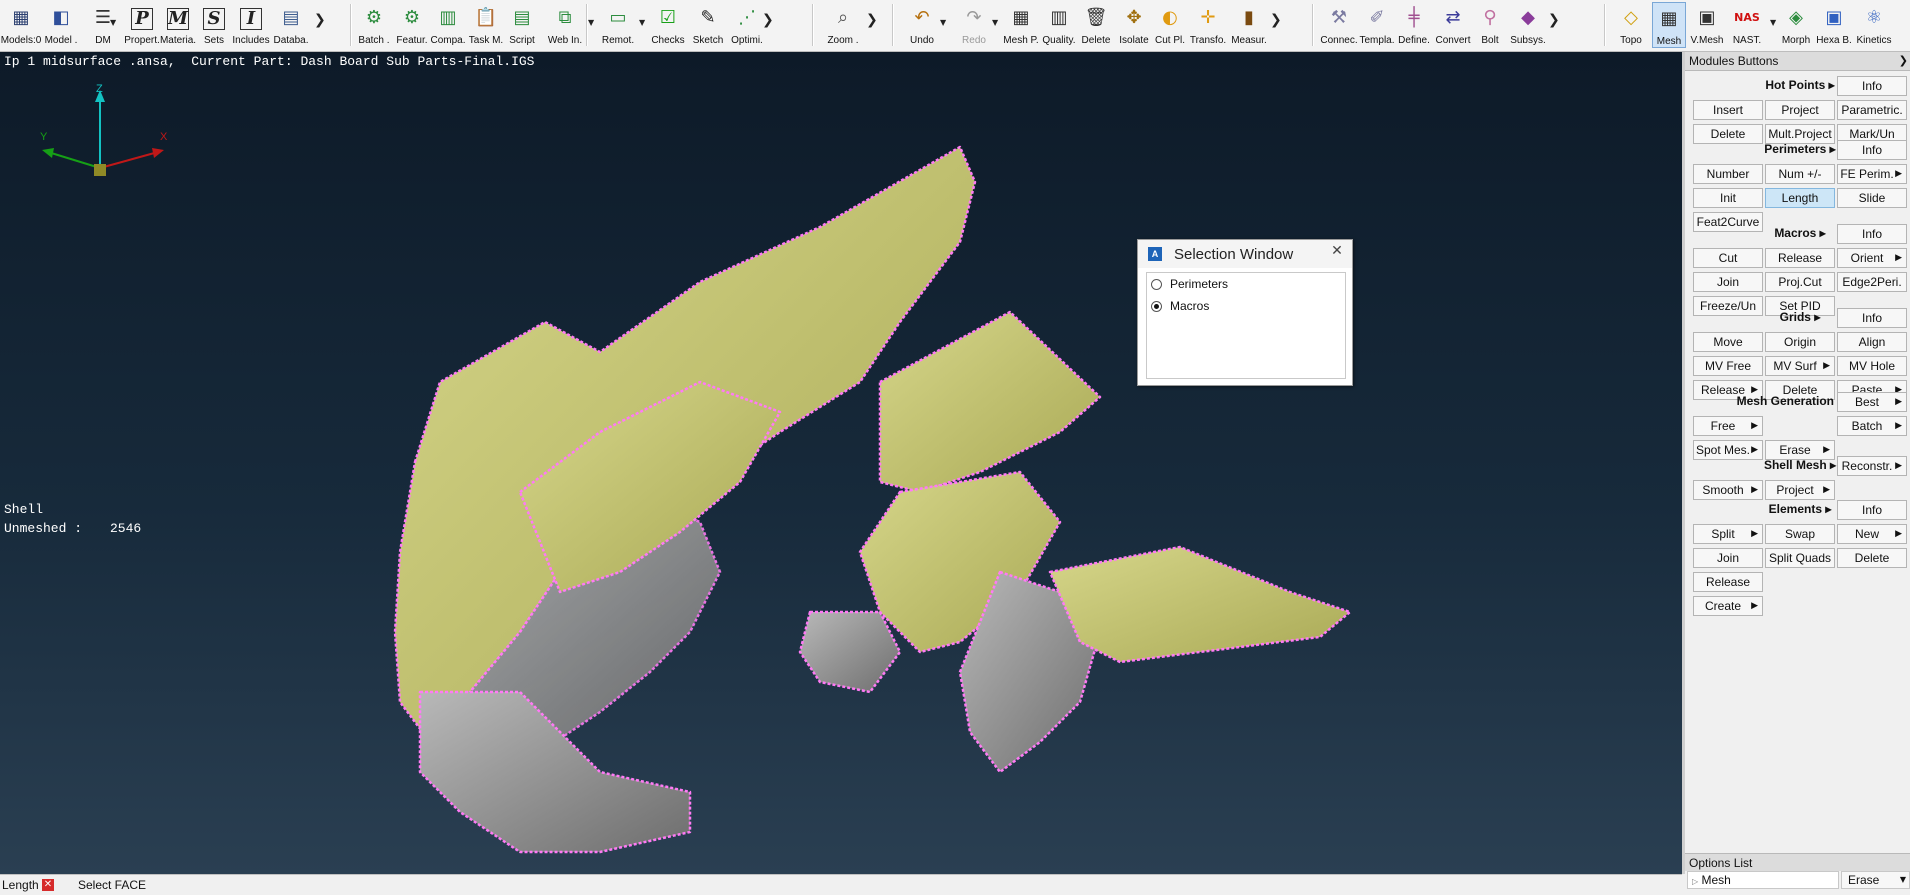  Describe the element at coordinates (747, 25) in the screenshot. I see `toolbar-button-optimization: ⋰ Optimi.` at that location.